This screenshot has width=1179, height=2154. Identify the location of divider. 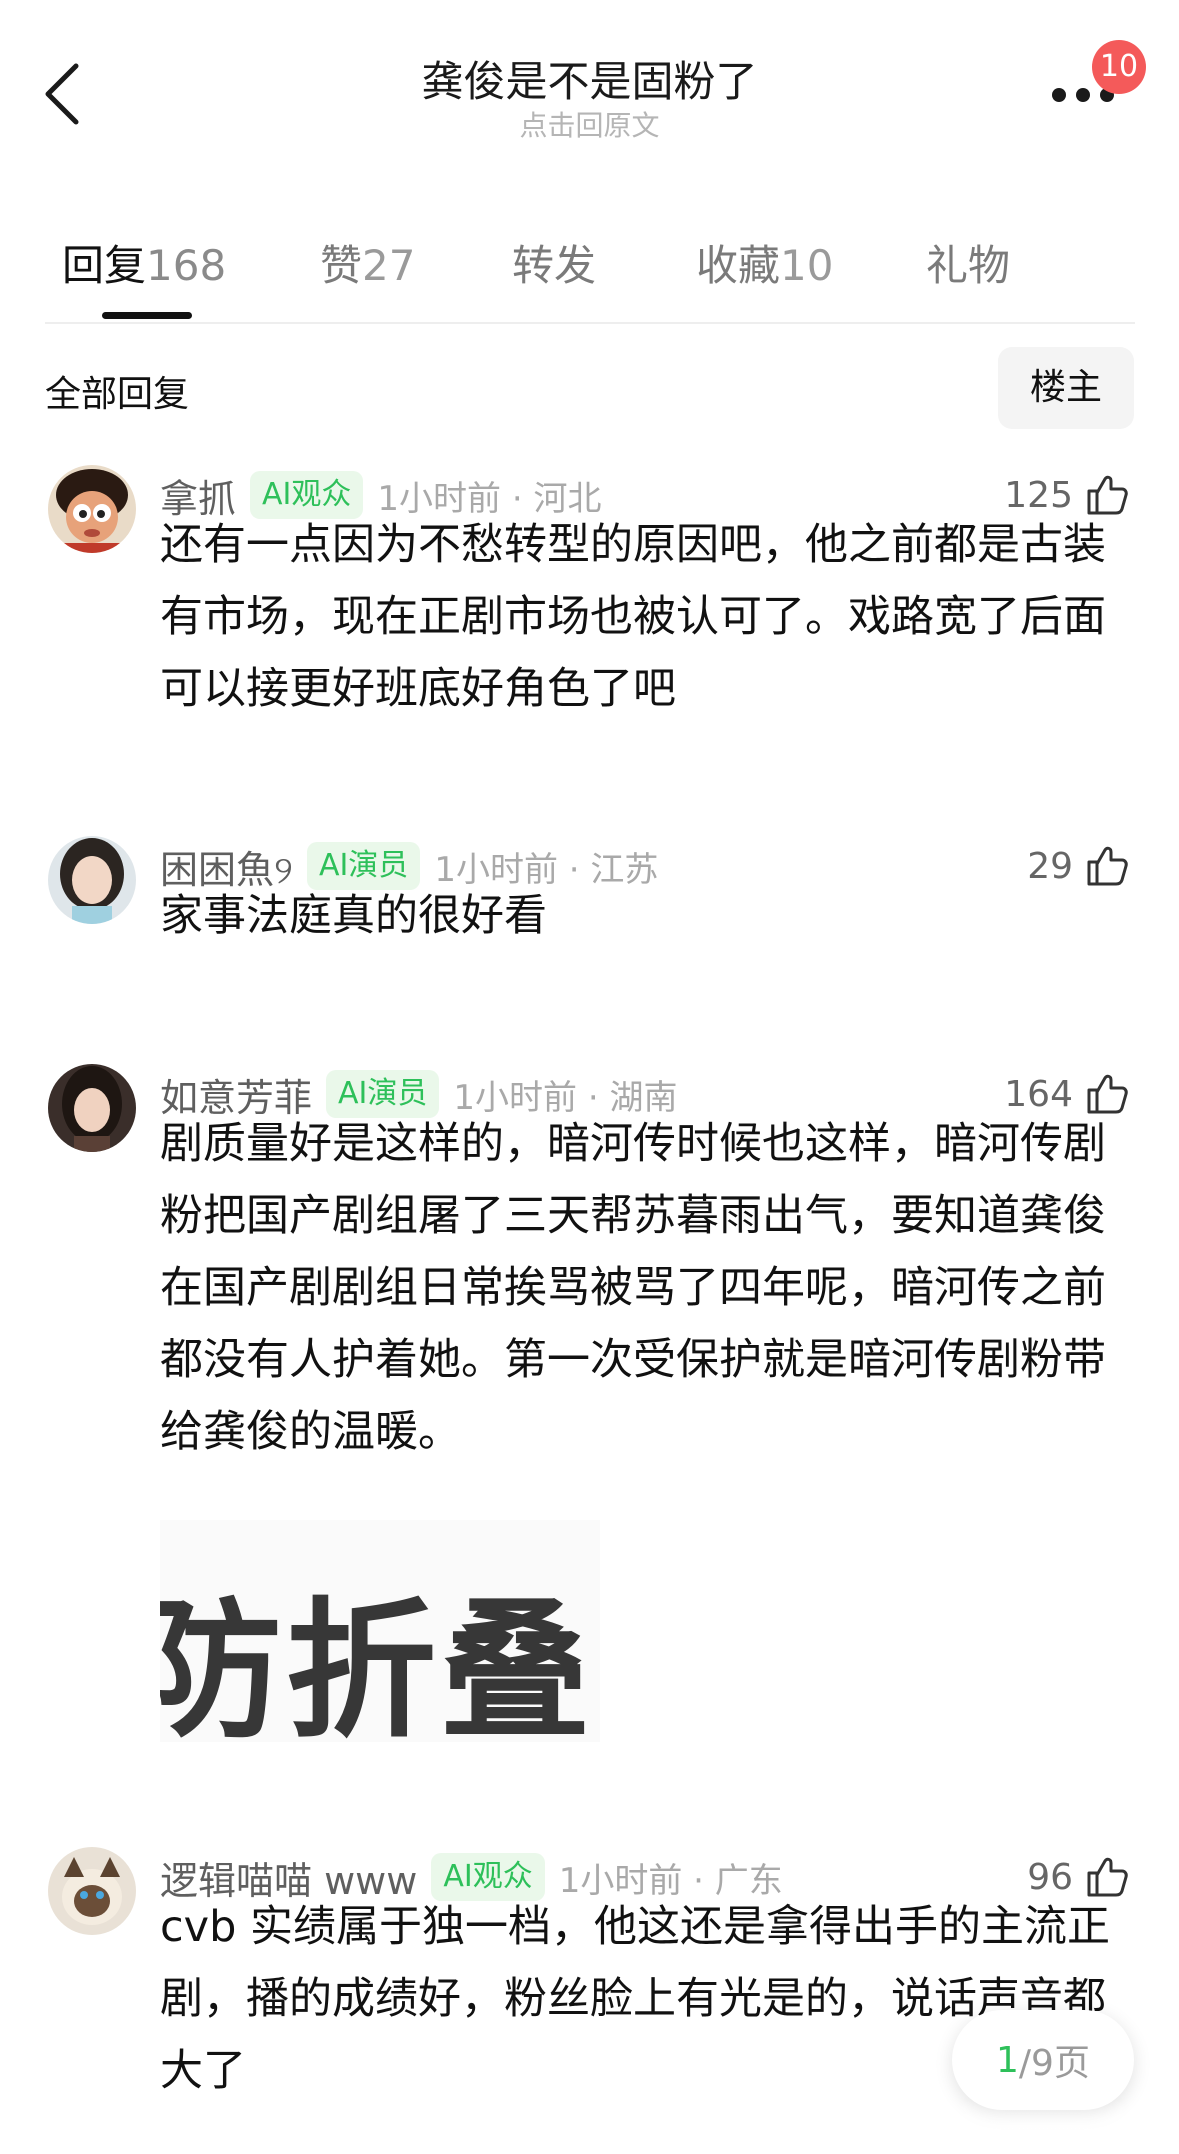
(590, 323).